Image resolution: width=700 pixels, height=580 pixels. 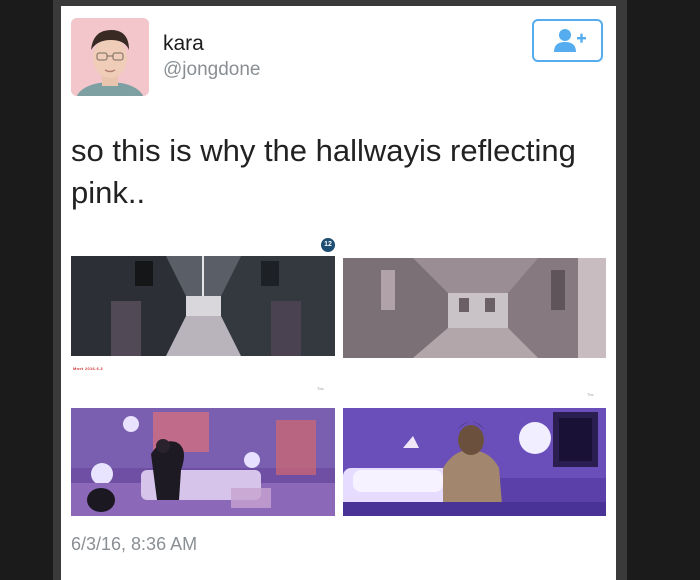 What do you see at coordinates (590, 394) in the screenshot?
I see `watermark-bottom-right: Tbc` at bounding box center [590, 394].